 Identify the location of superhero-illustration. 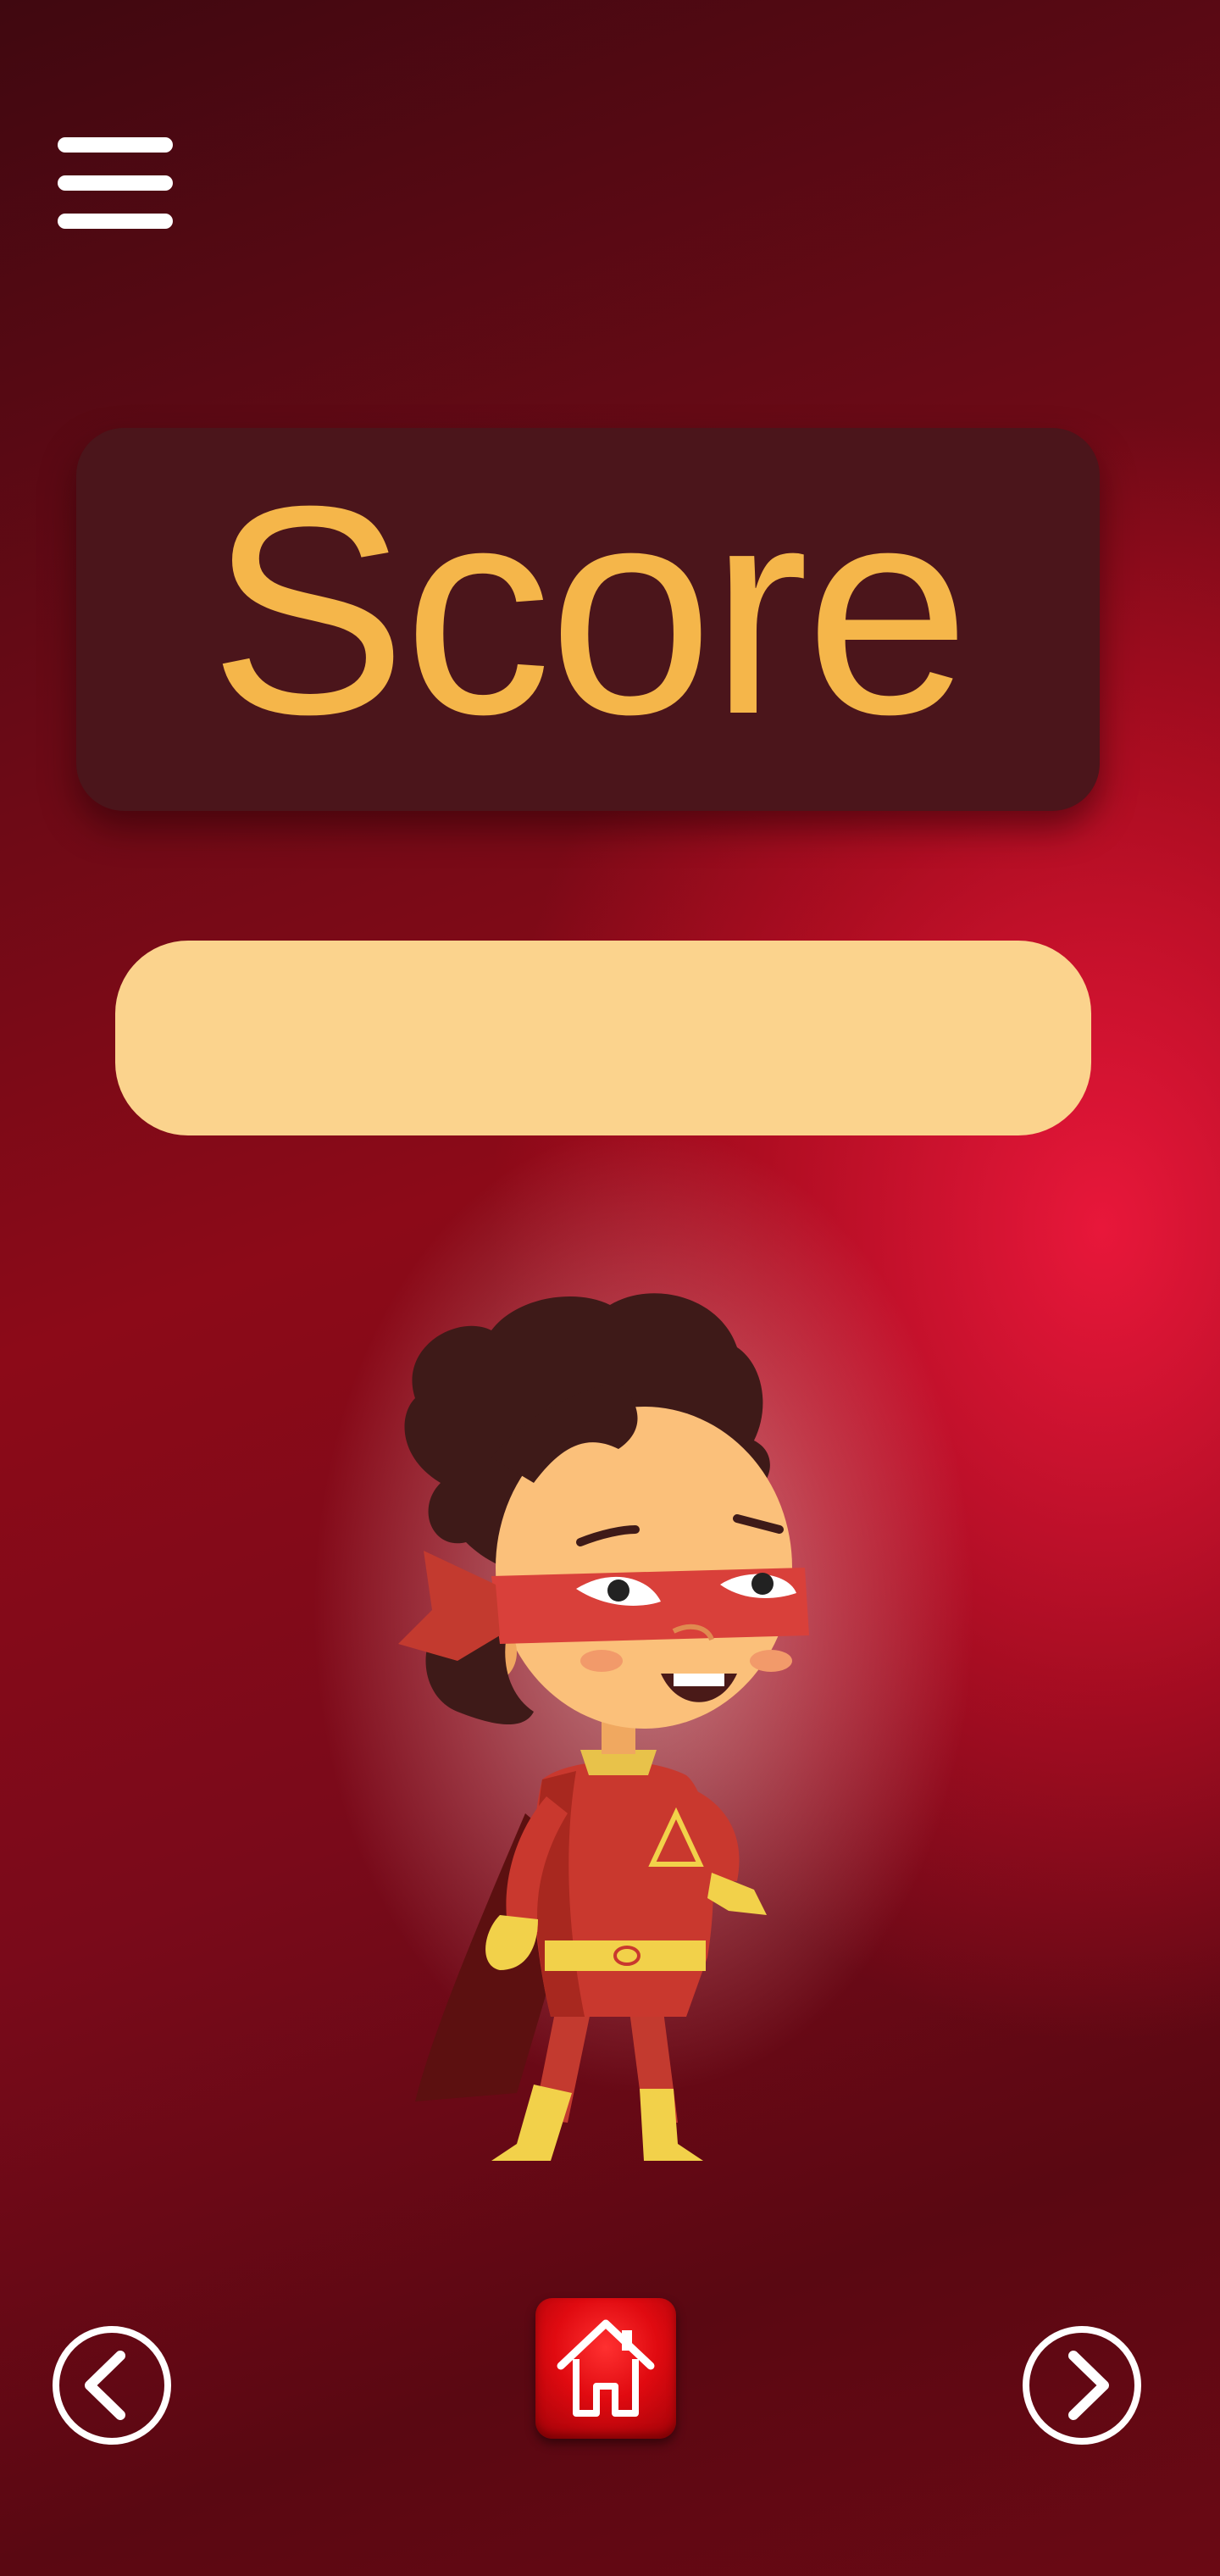
(603, 1727).